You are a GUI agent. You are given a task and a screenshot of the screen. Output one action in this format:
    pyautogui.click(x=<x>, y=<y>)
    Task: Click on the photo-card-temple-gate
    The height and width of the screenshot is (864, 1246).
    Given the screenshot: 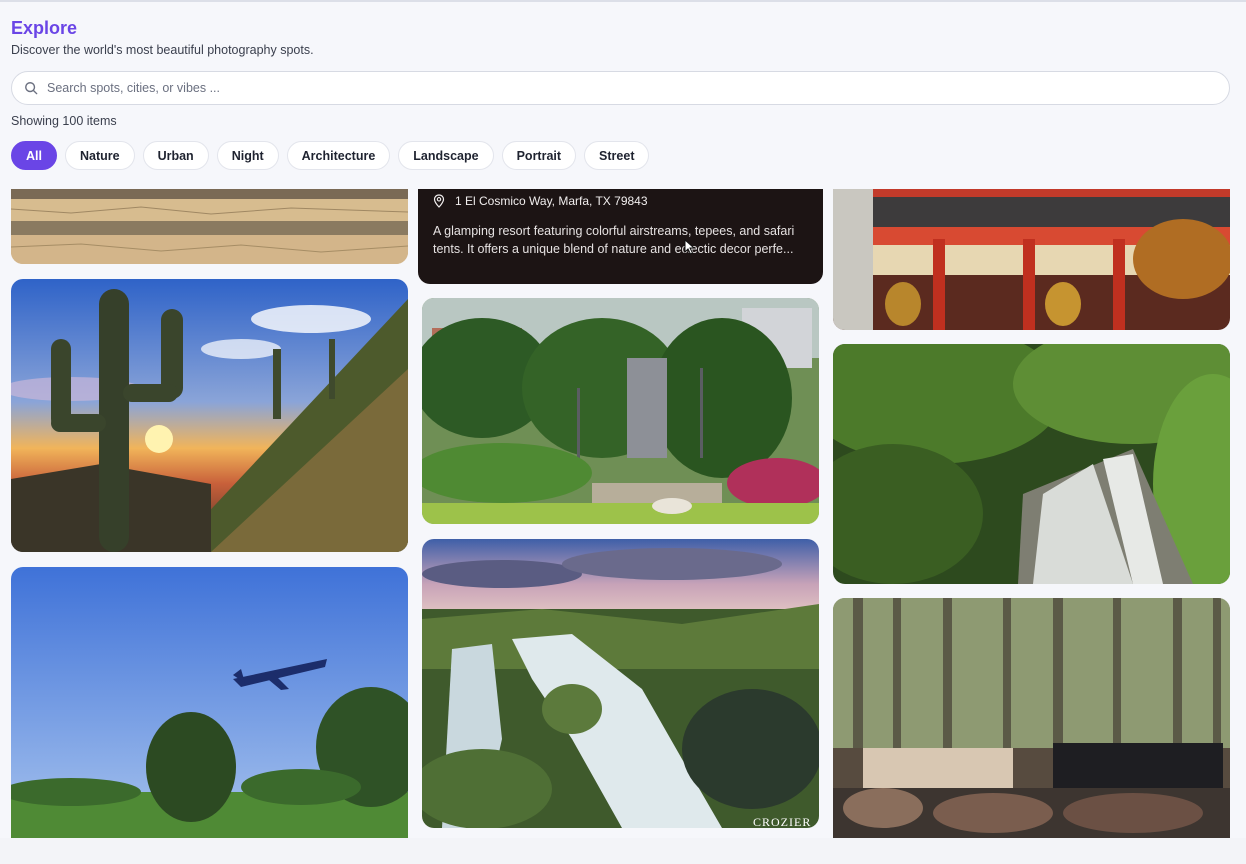 What is the action you would take?
    pyautogui.click(x=1031, y=259)
    